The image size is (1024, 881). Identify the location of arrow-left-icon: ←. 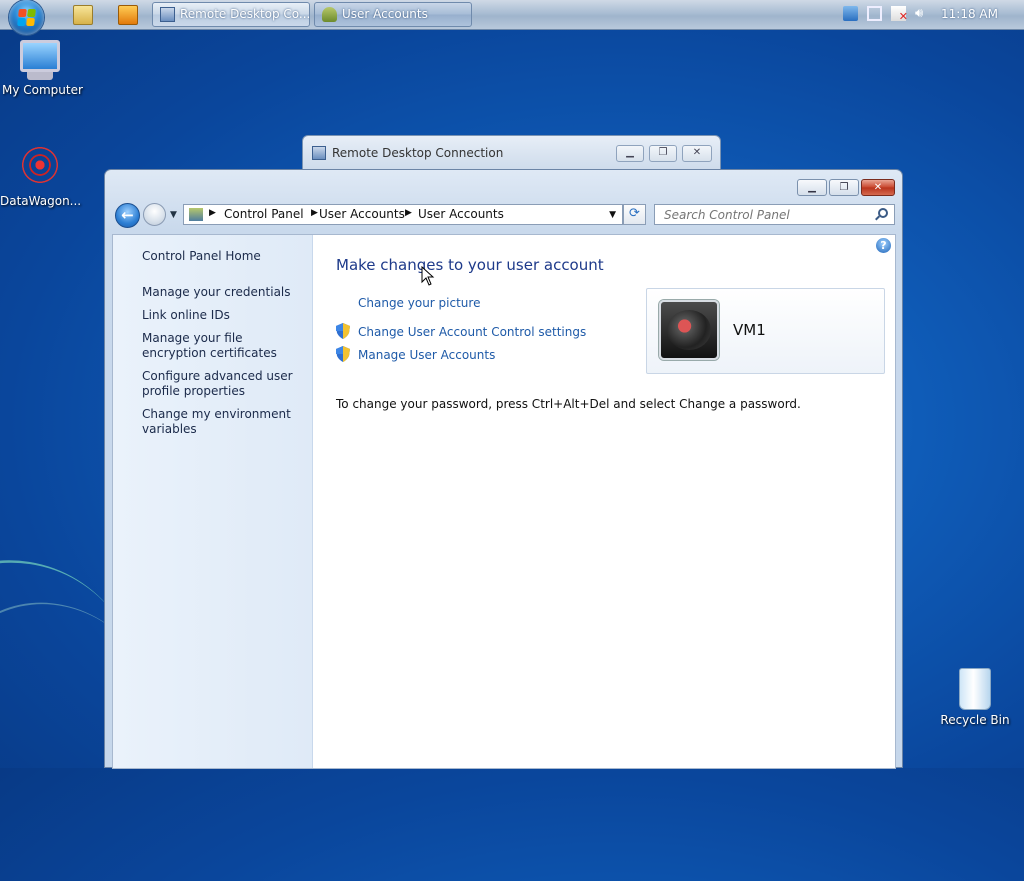
(127, 215).